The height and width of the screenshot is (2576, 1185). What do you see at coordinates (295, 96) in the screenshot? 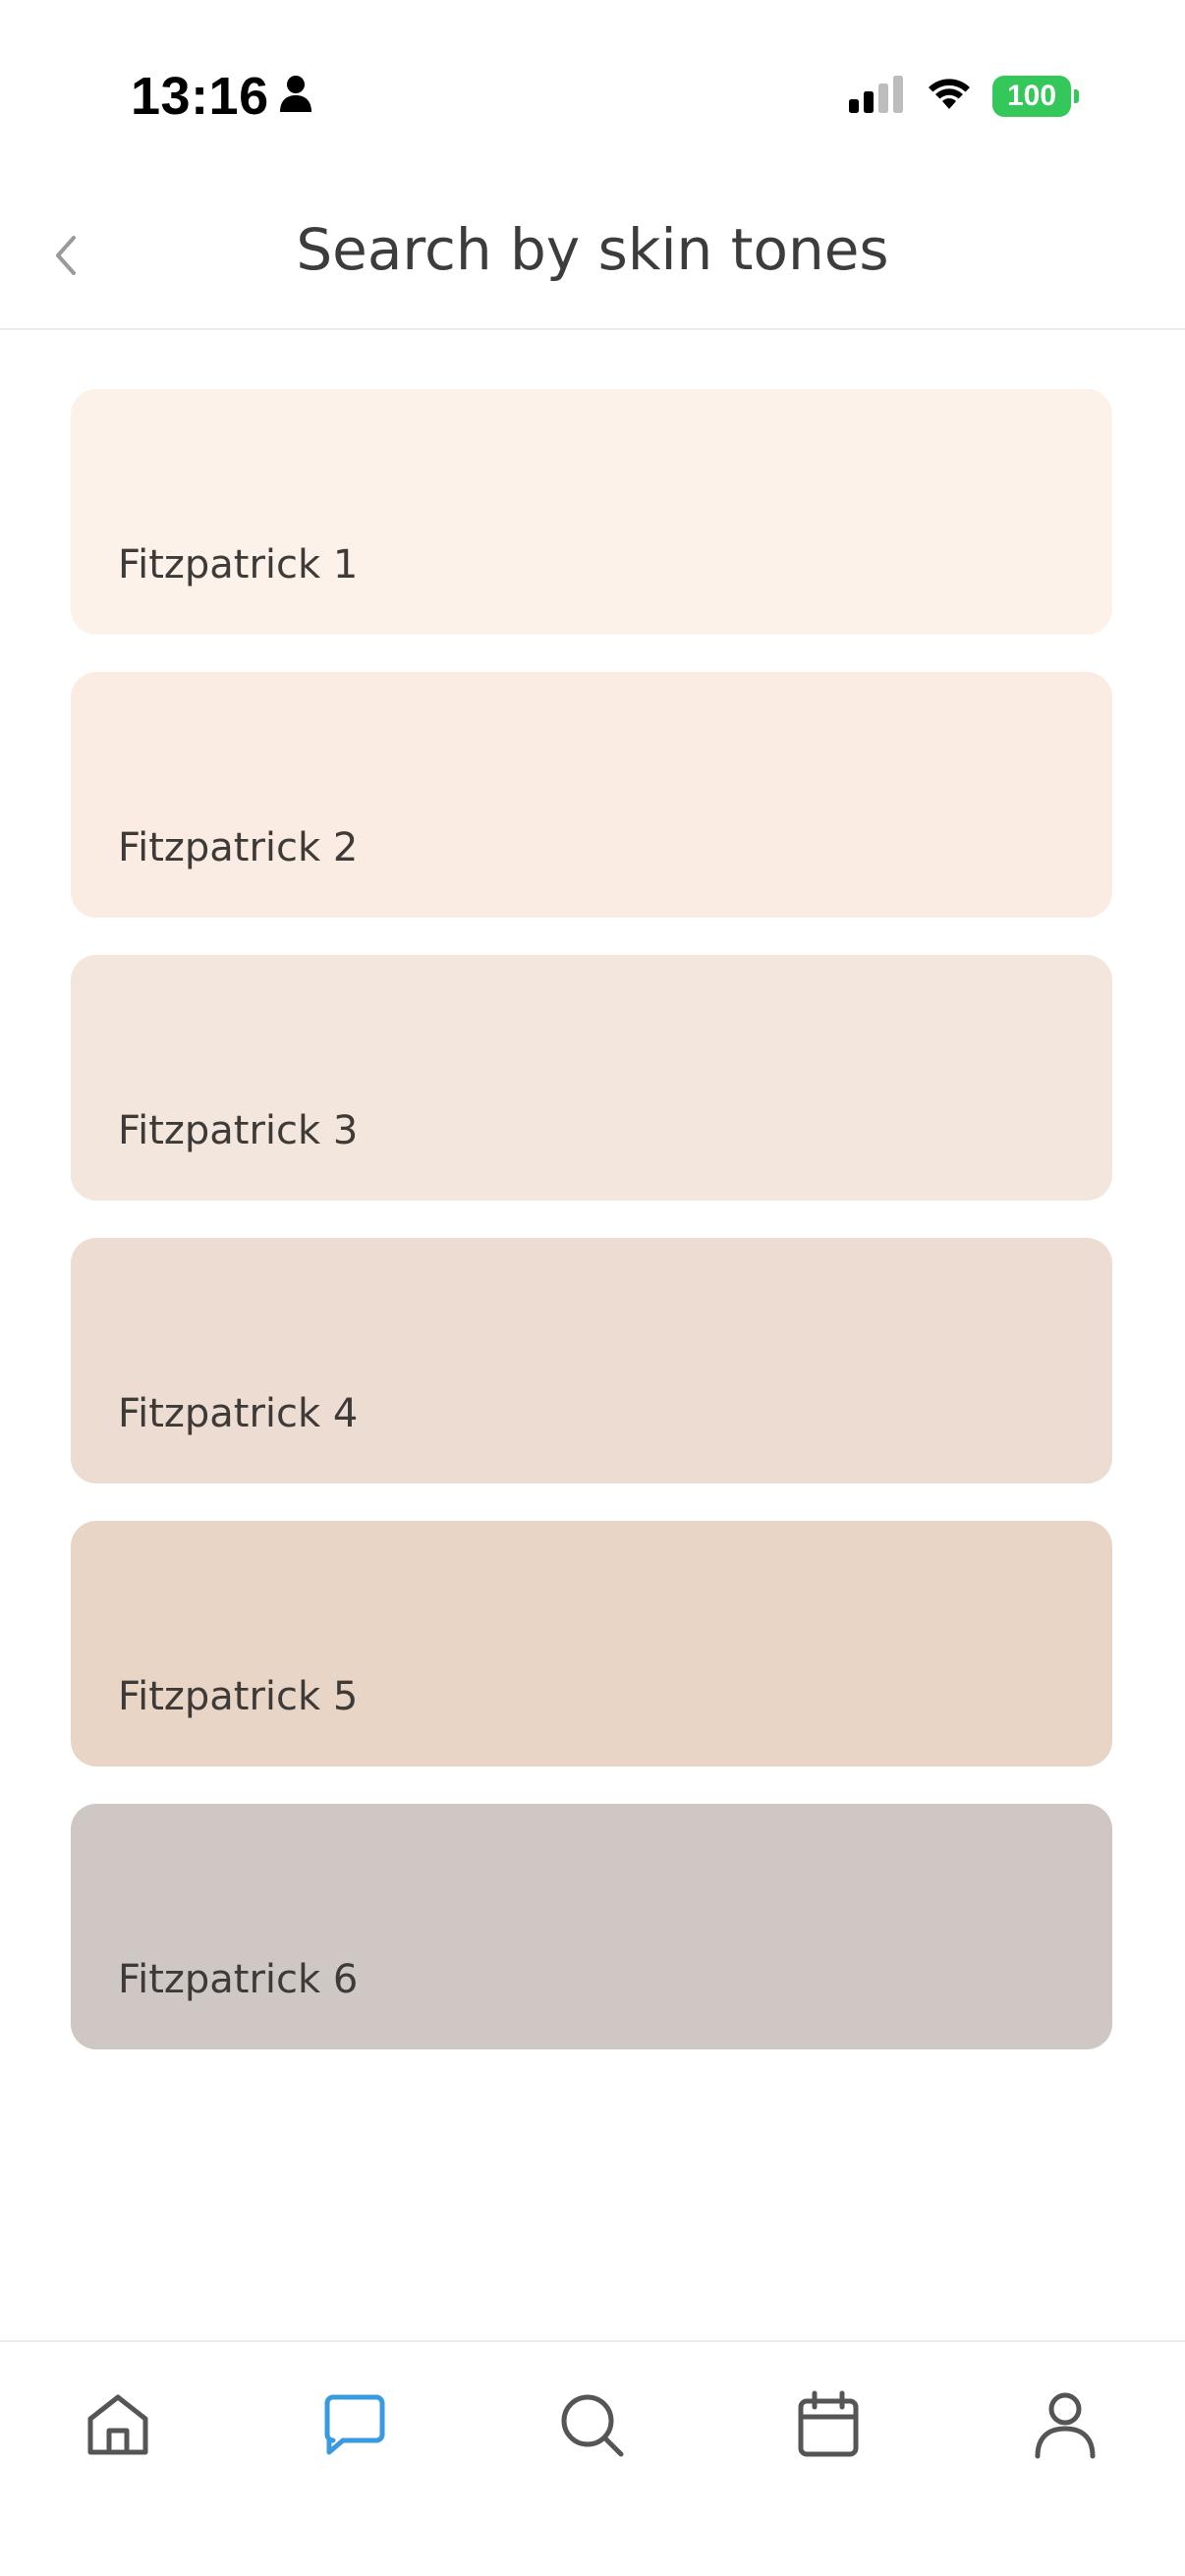
I see `person-icon` at bounding box center [295, 96].